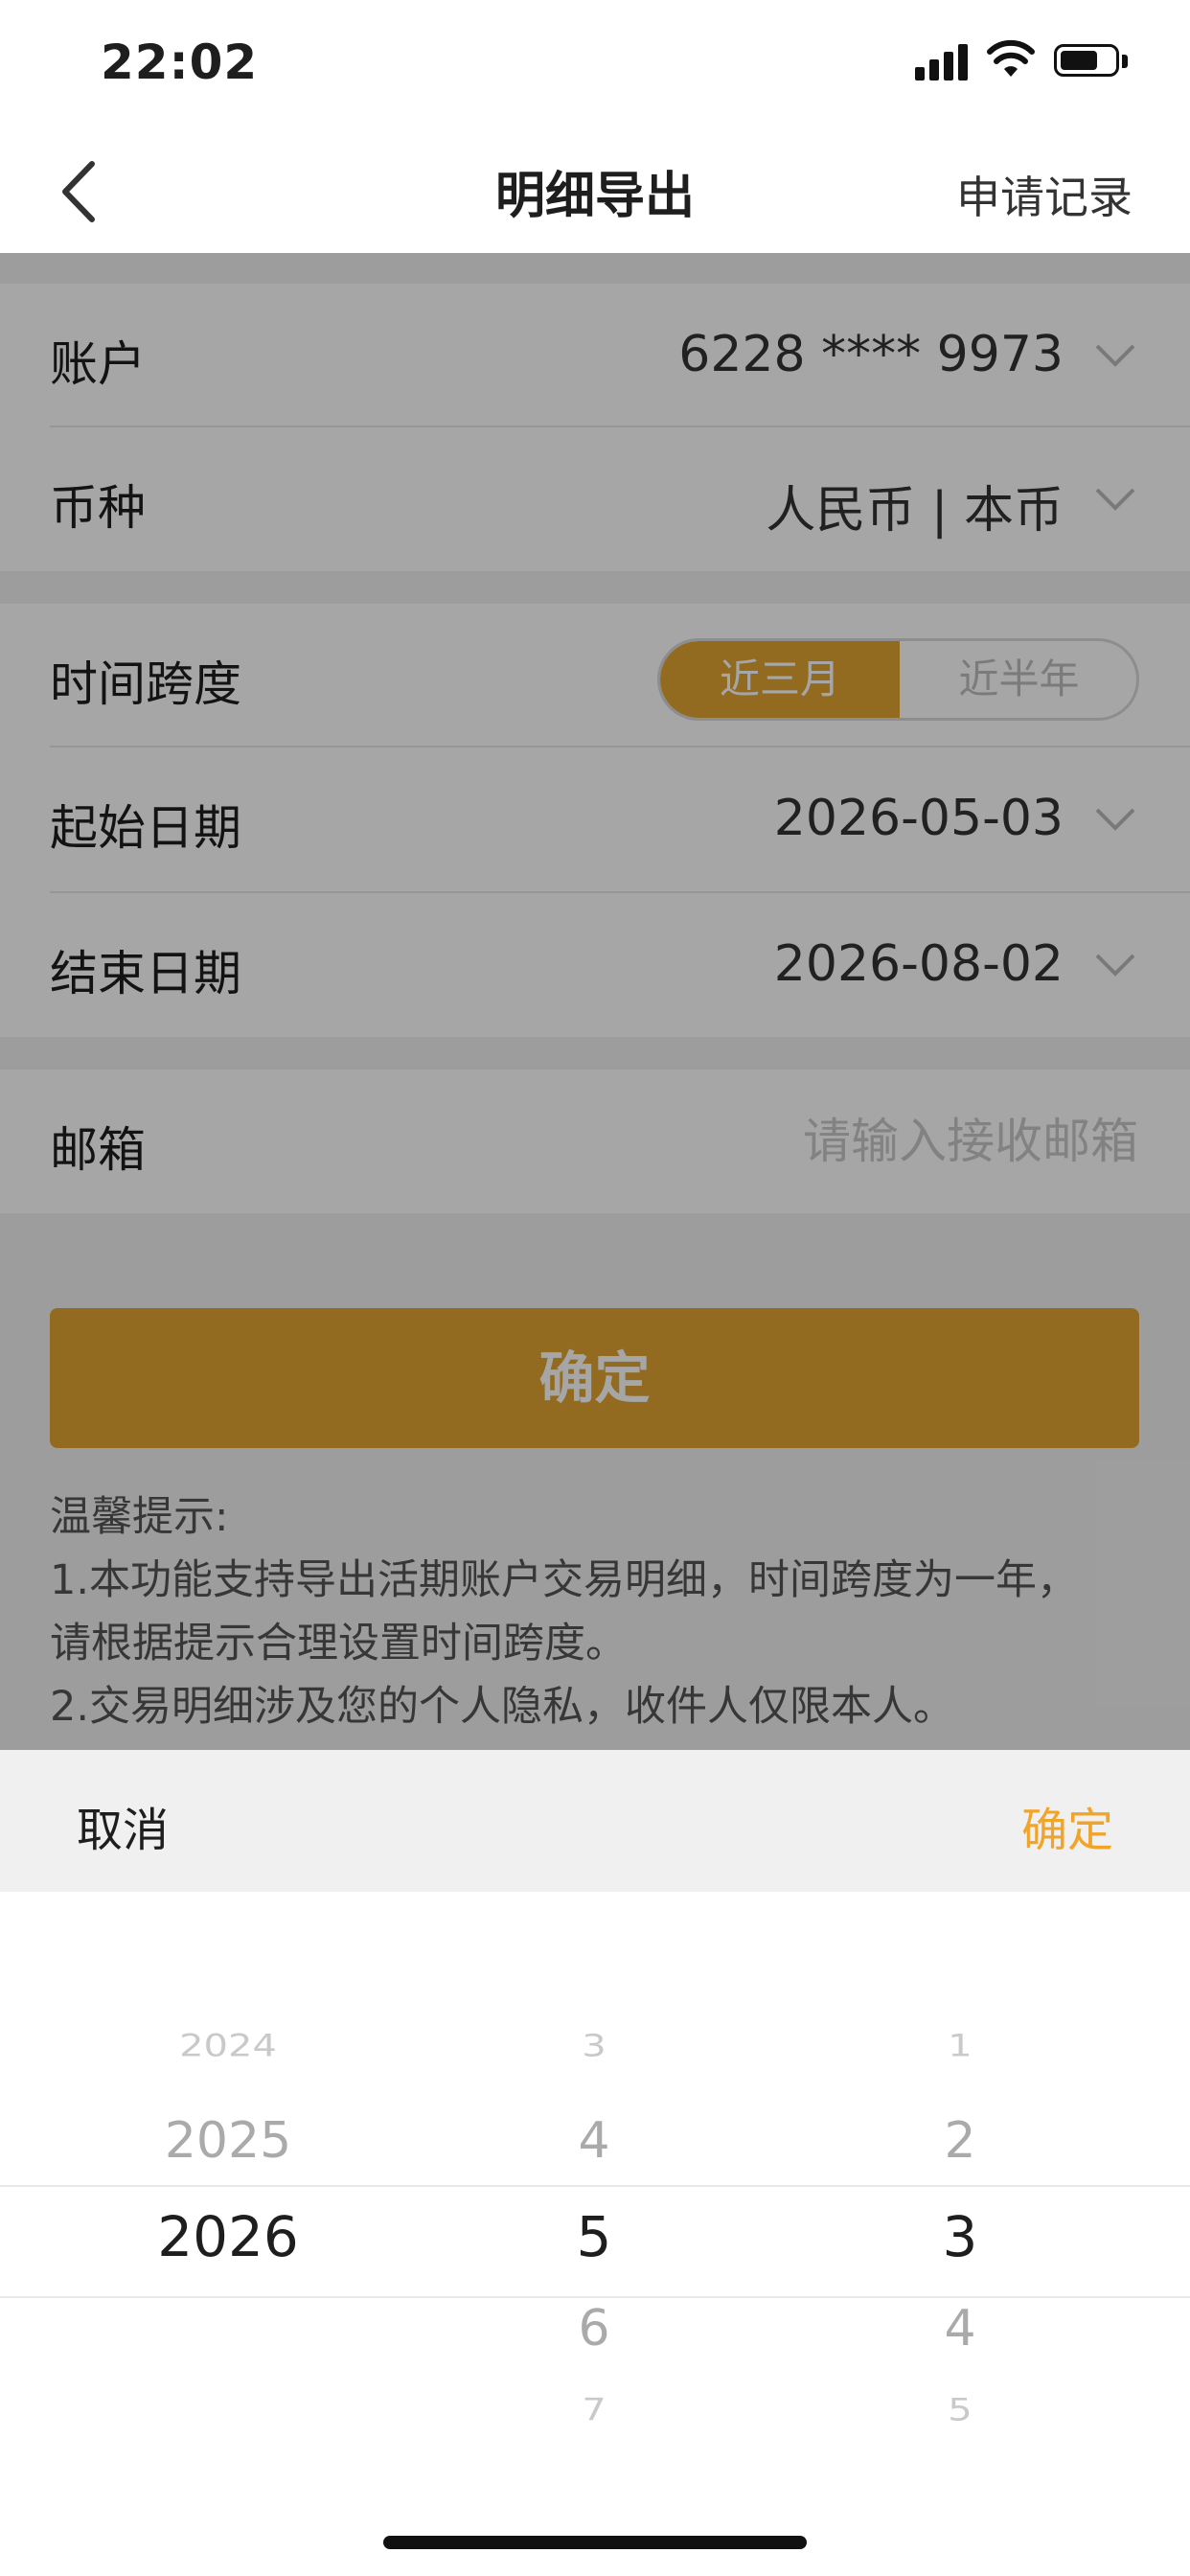 The height and width of the screenshot is (2576, 1190). Describe the element at coordinates (1044, 194) in the screenshot. I see `apply-records-link: 申请记录` at that location.